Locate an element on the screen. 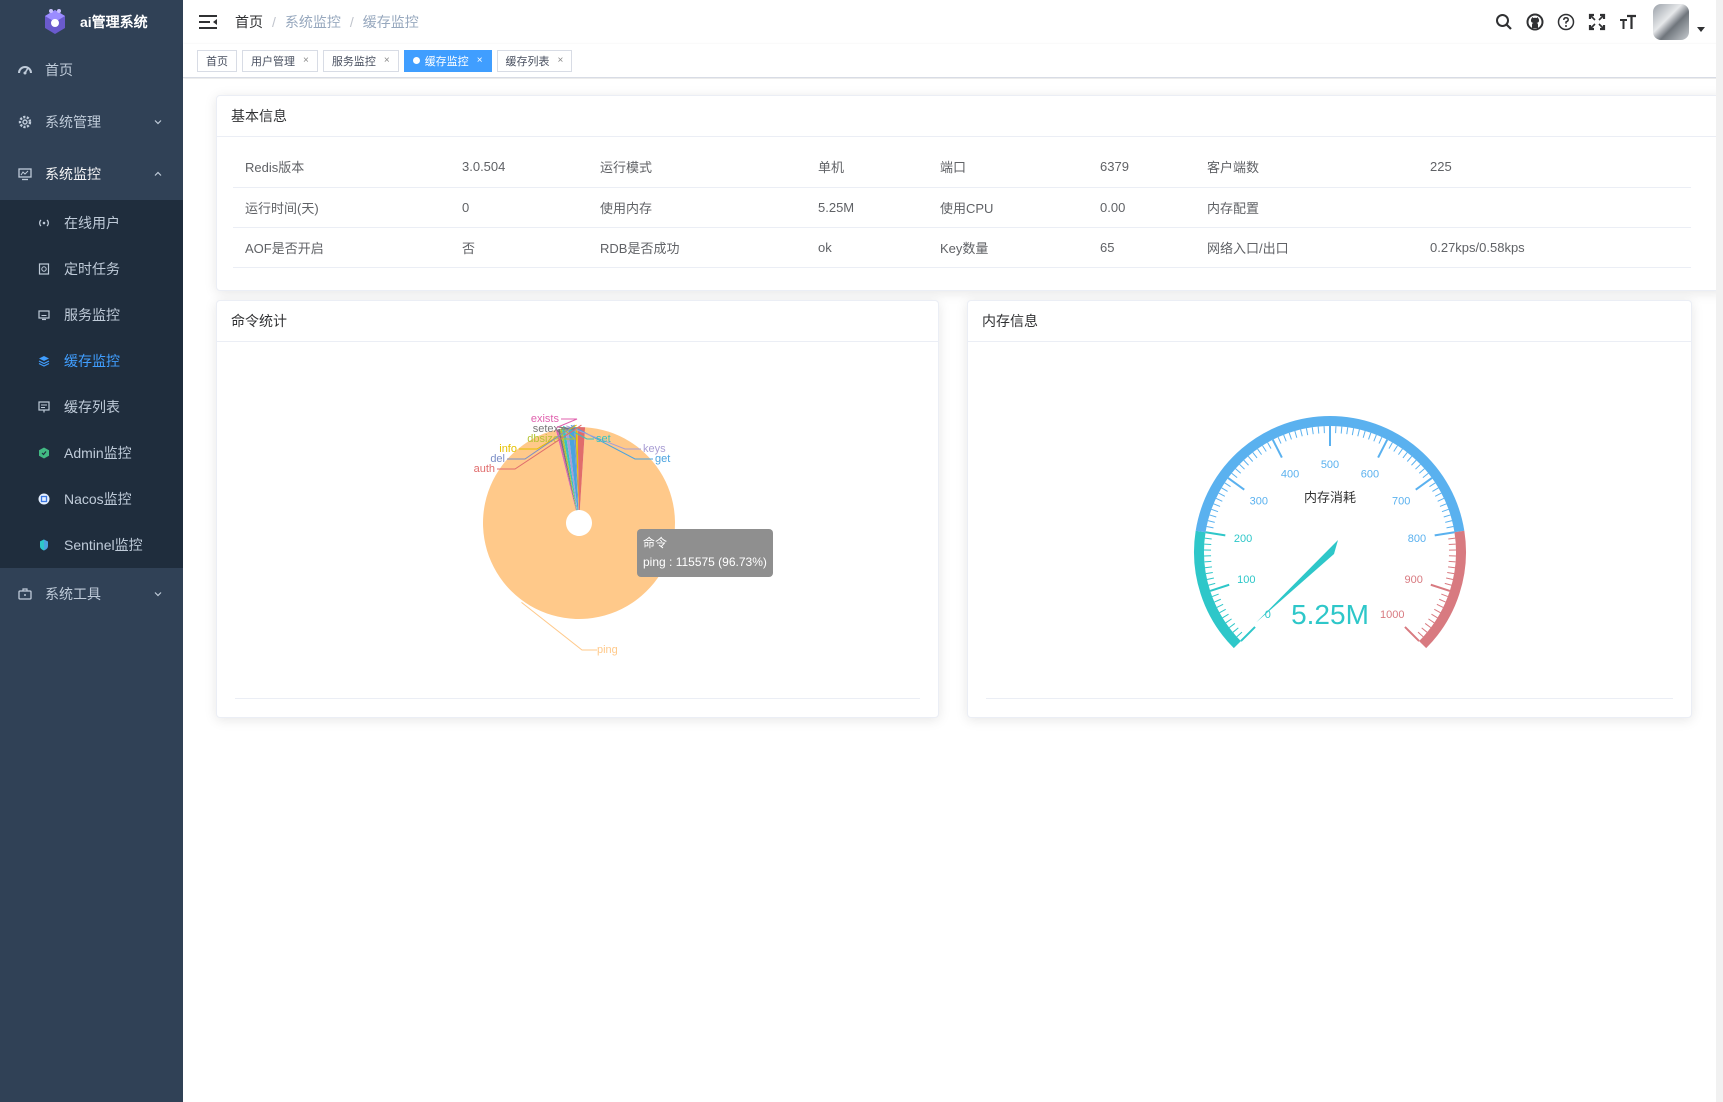 The image size is (1723, 1102). hamburger-icon is located at coordinates (208, 22).